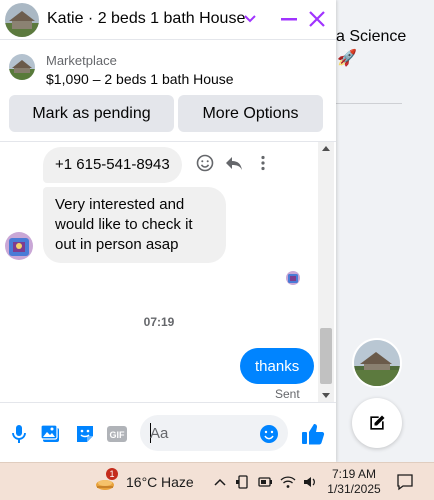 Image resolution: width=434 pixels, height=500 pixels. I want to click on sender-avatar, so click(19, 246).